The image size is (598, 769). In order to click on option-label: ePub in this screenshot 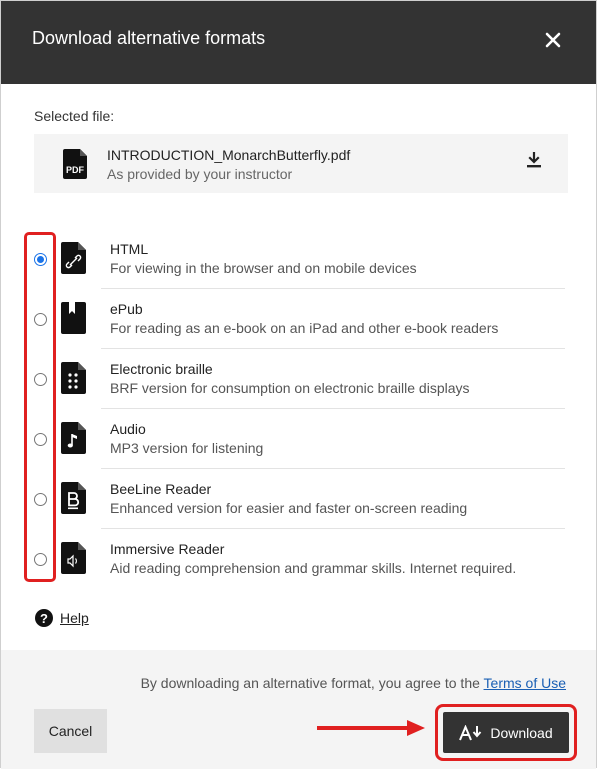, I will do `click(126, 309)`.